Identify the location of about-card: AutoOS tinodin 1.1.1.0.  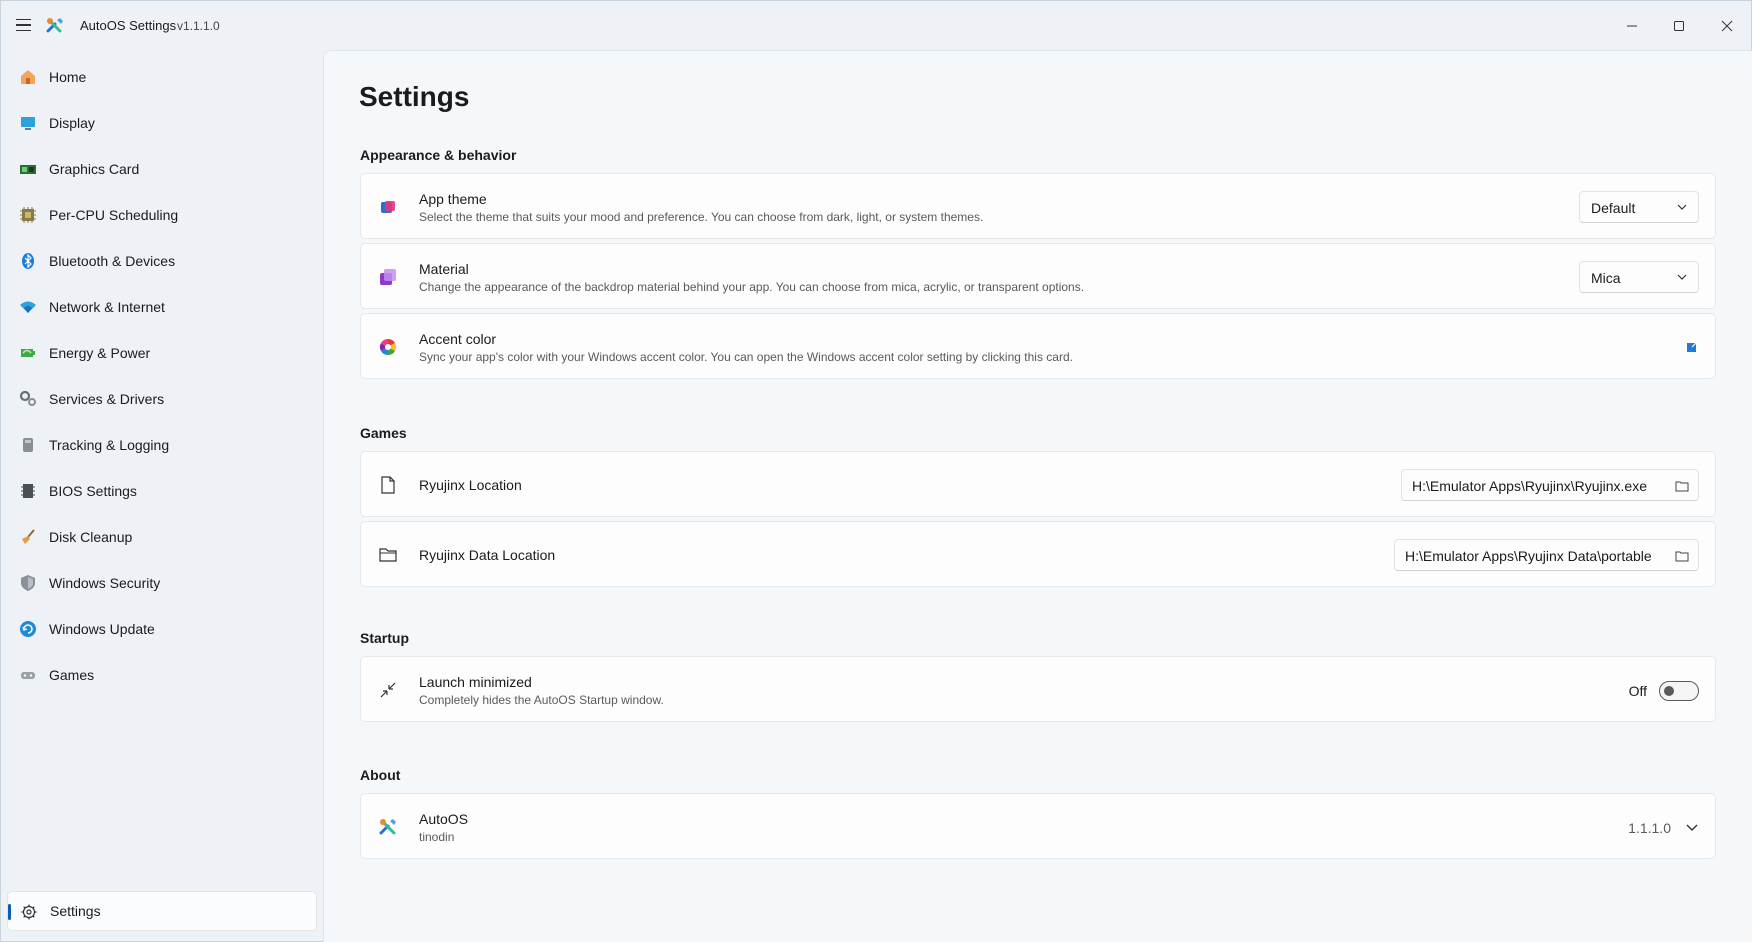
(1038, 826).